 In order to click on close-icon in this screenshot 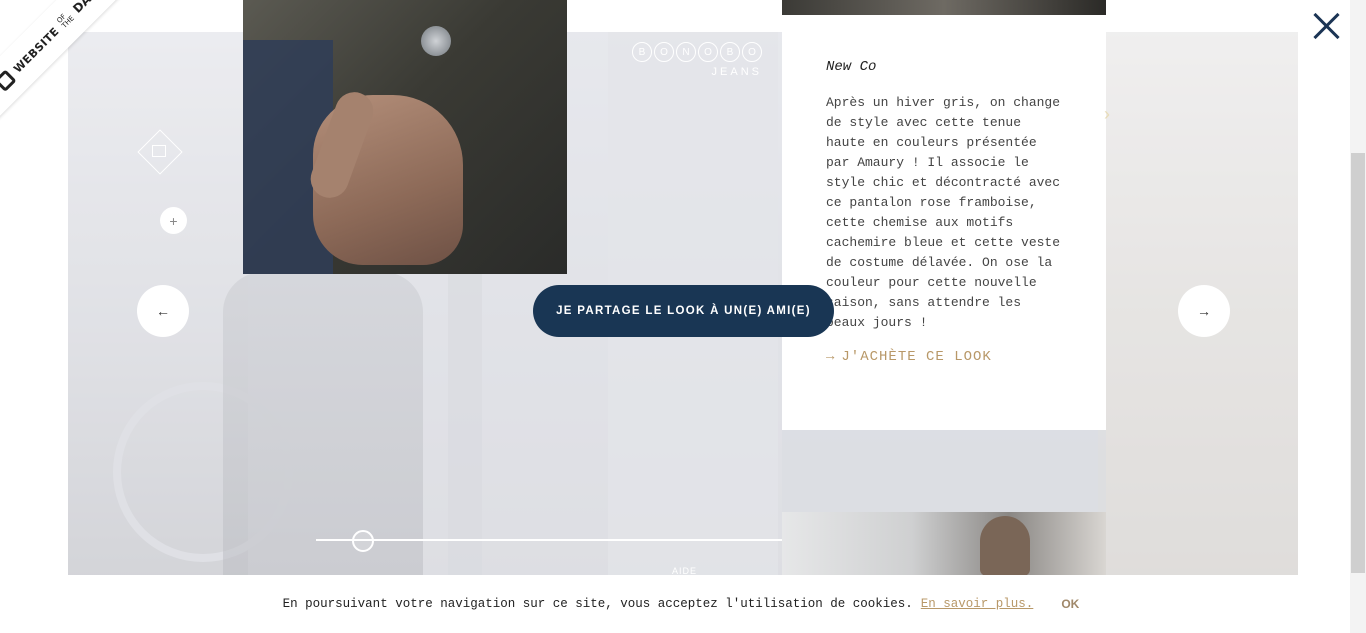, I will do `click(1327, 26)`.